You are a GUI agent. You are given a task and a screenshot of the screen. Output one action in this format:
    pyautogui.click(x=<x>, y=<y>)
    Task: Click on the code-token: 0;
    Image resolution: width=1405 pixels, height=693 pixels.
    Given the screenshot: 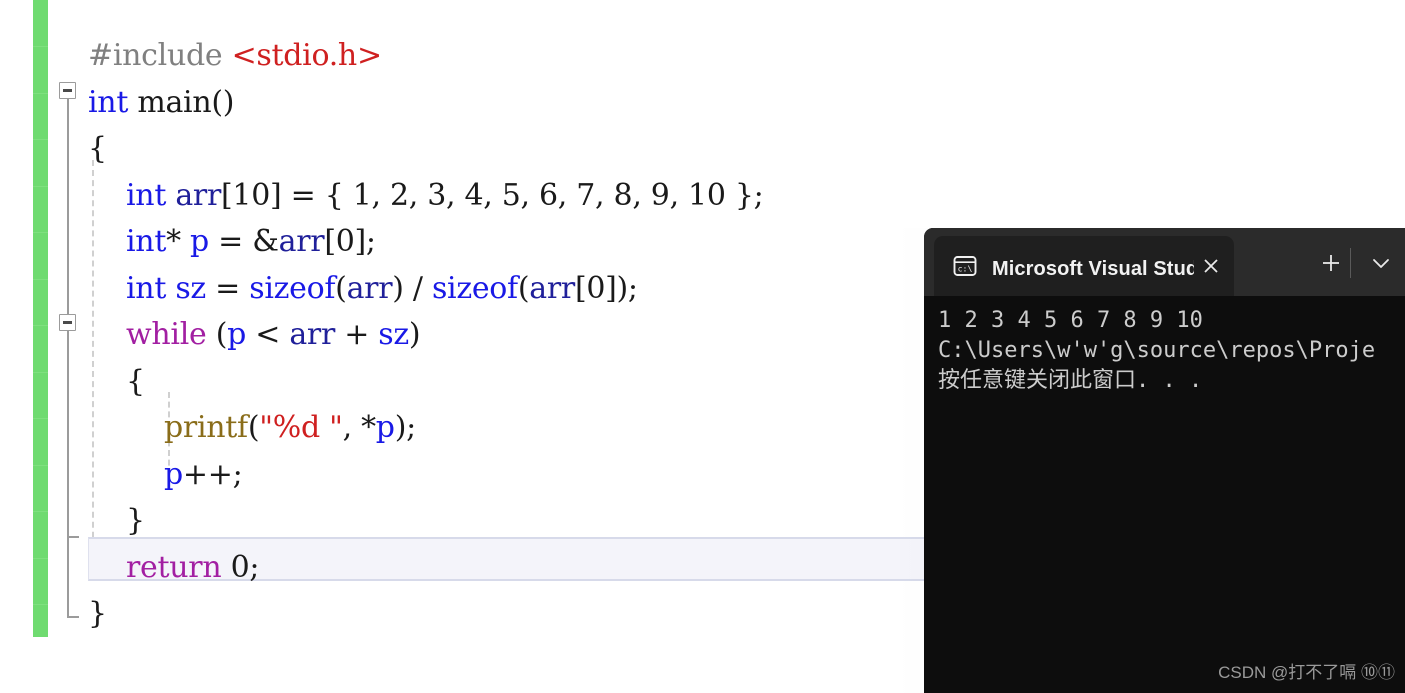 What is the action you would take?
    pyautogui.click(x=240, y=567)
    